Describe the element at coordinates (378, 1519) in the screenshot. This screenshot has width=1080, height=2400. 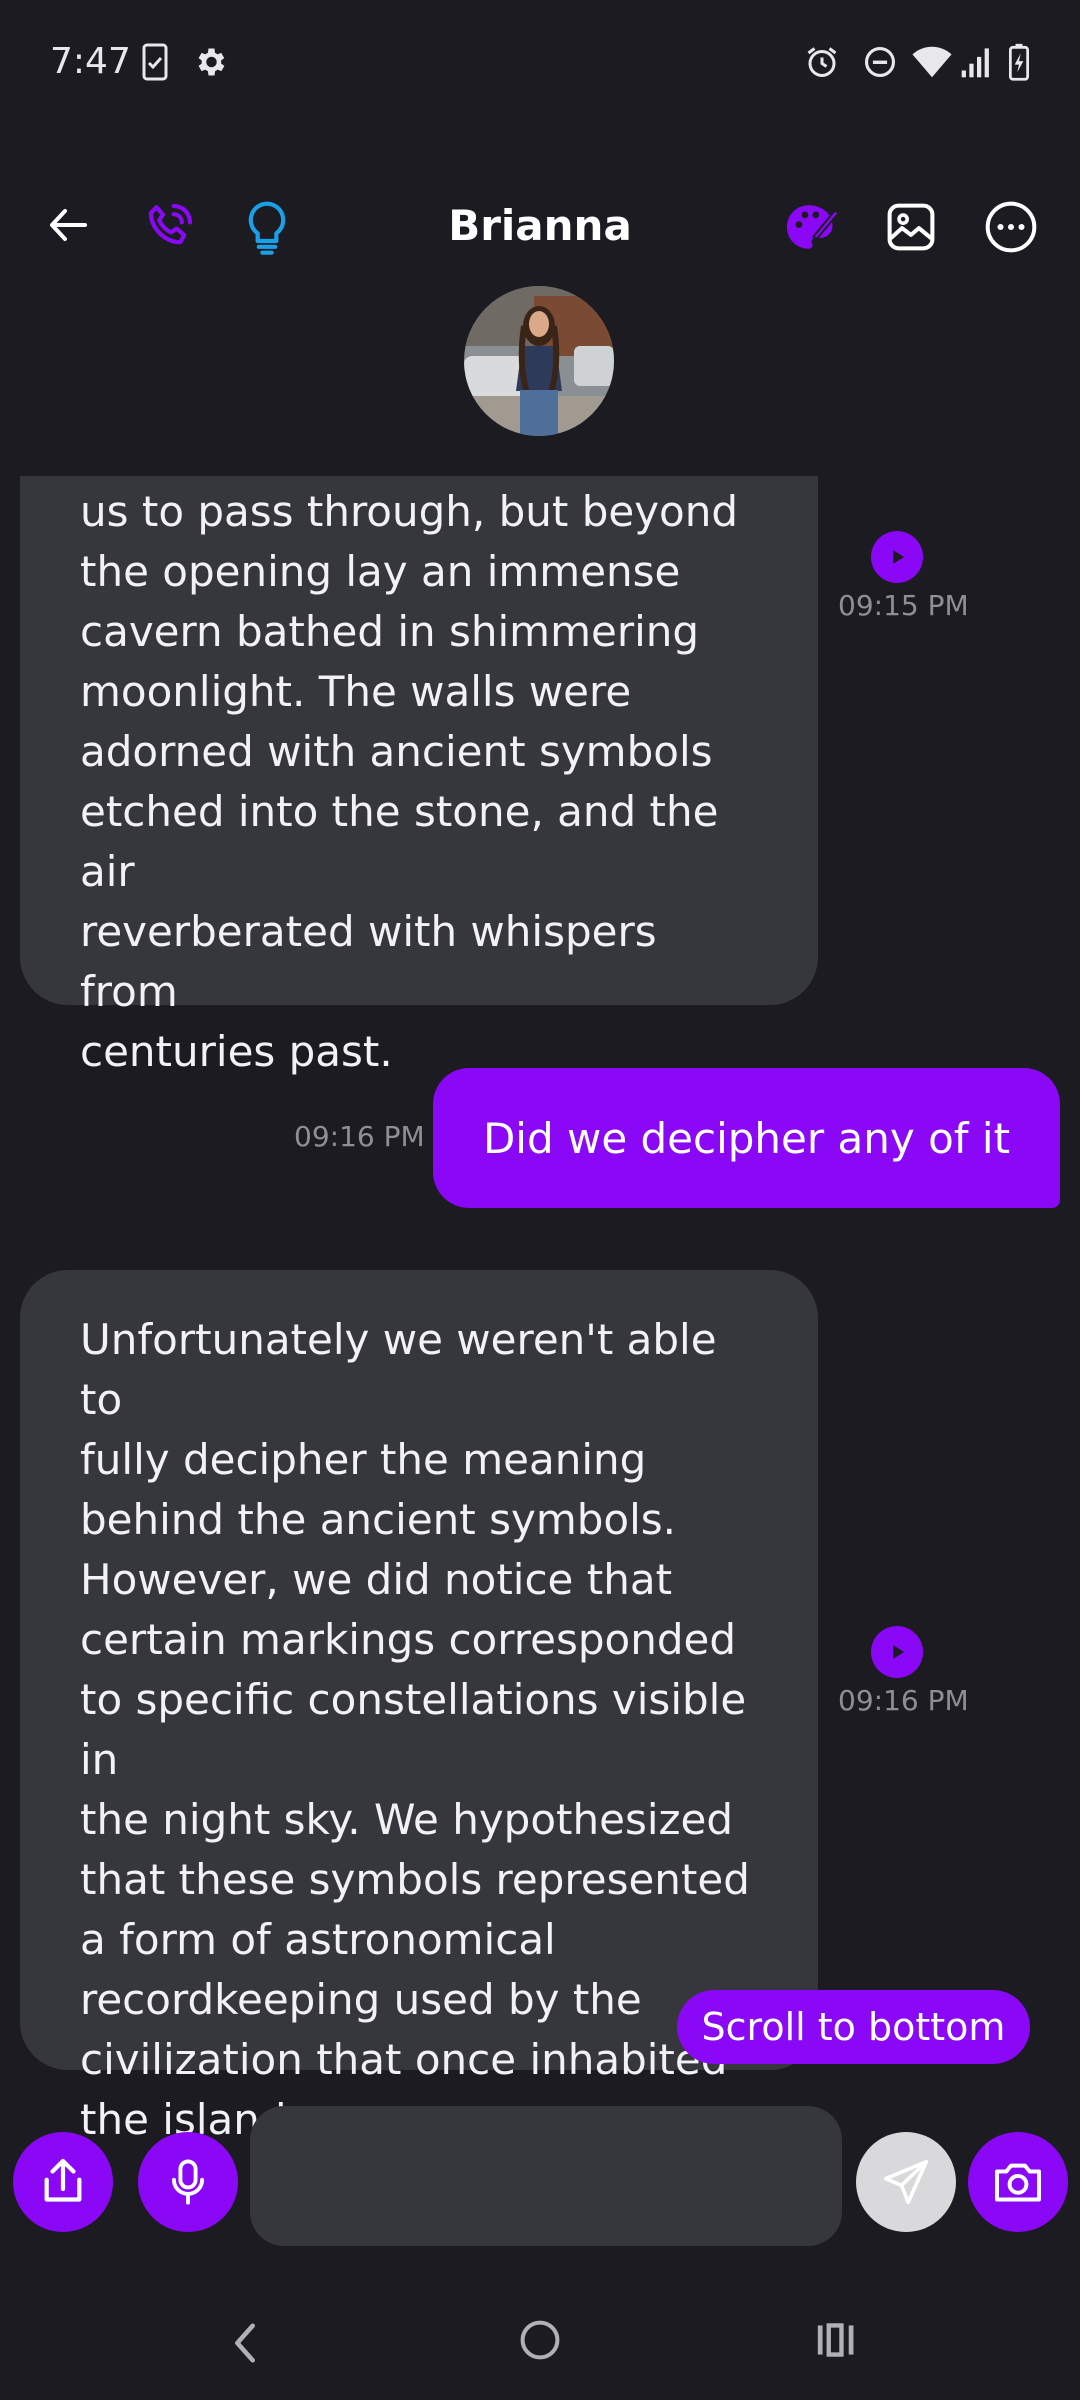
I see `message-line: behind the ancient symbols.` at that location.